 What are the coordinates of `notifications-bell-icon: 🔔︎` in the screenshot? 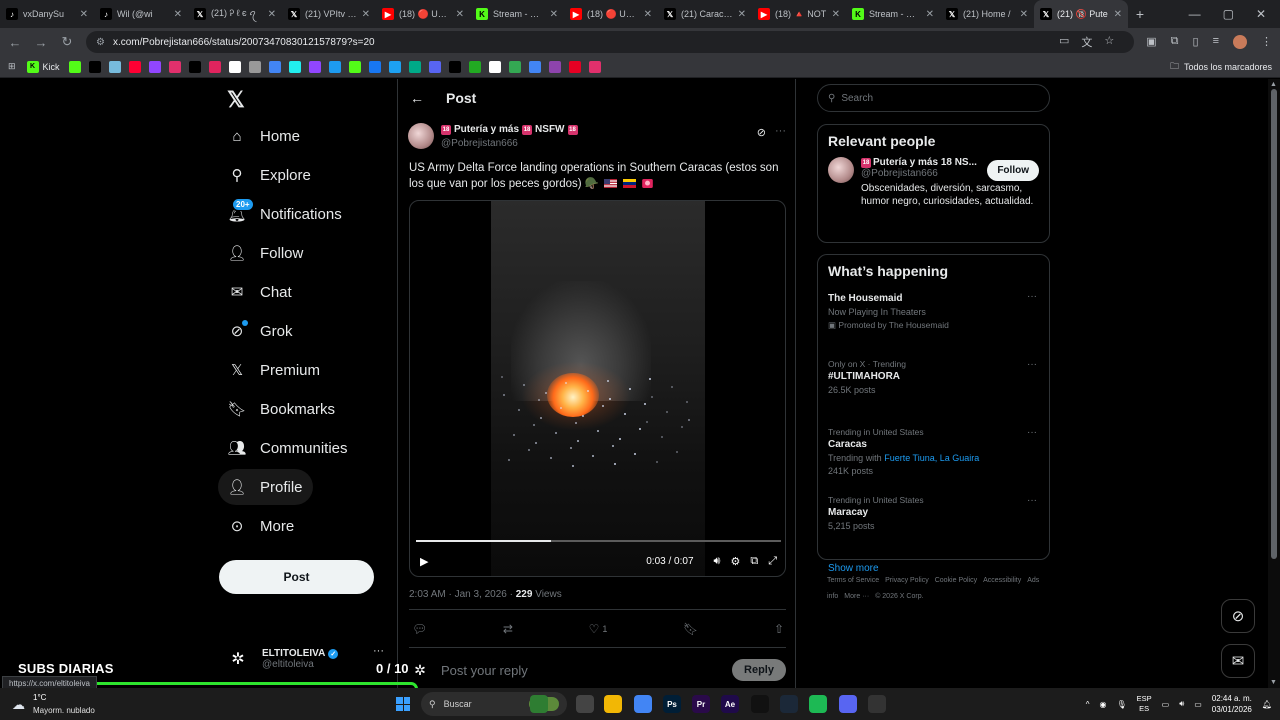 It's located at (1267, 704).